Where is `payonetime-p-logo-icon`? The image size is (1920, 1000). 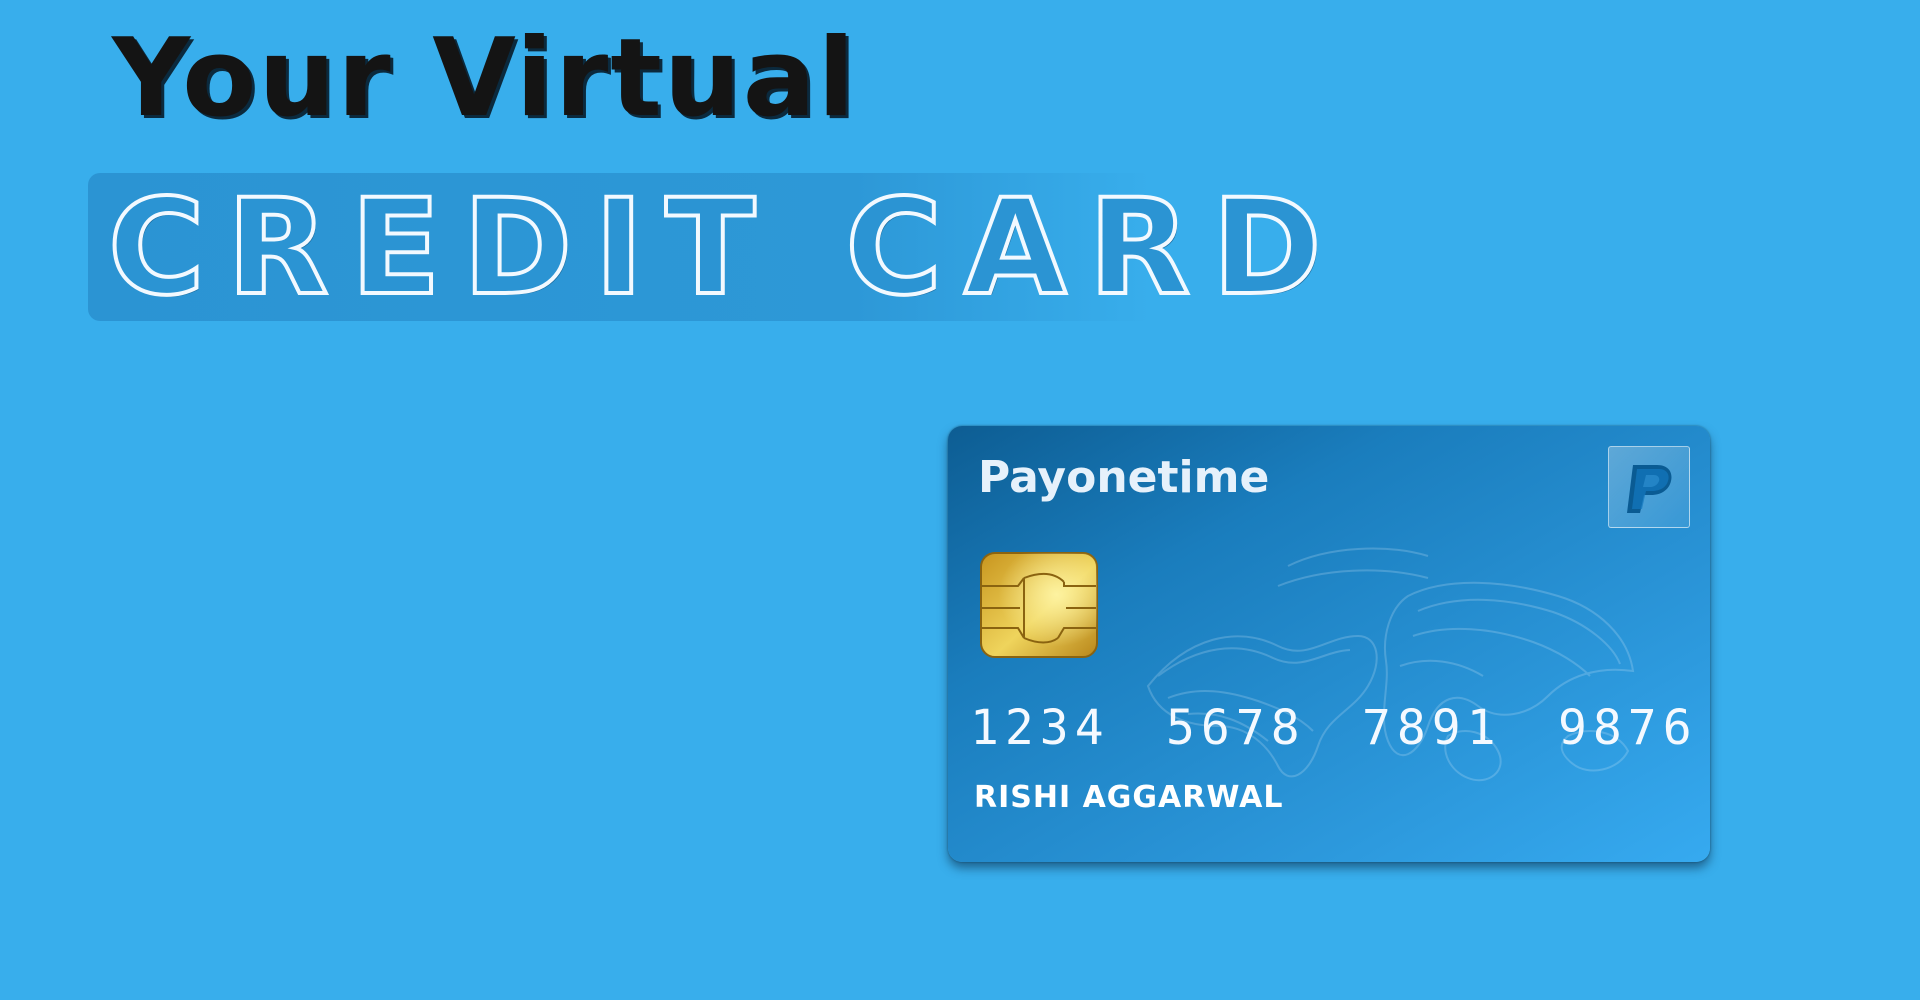
payonetime-p-logo-icon is located at coordinates (1649, 487).